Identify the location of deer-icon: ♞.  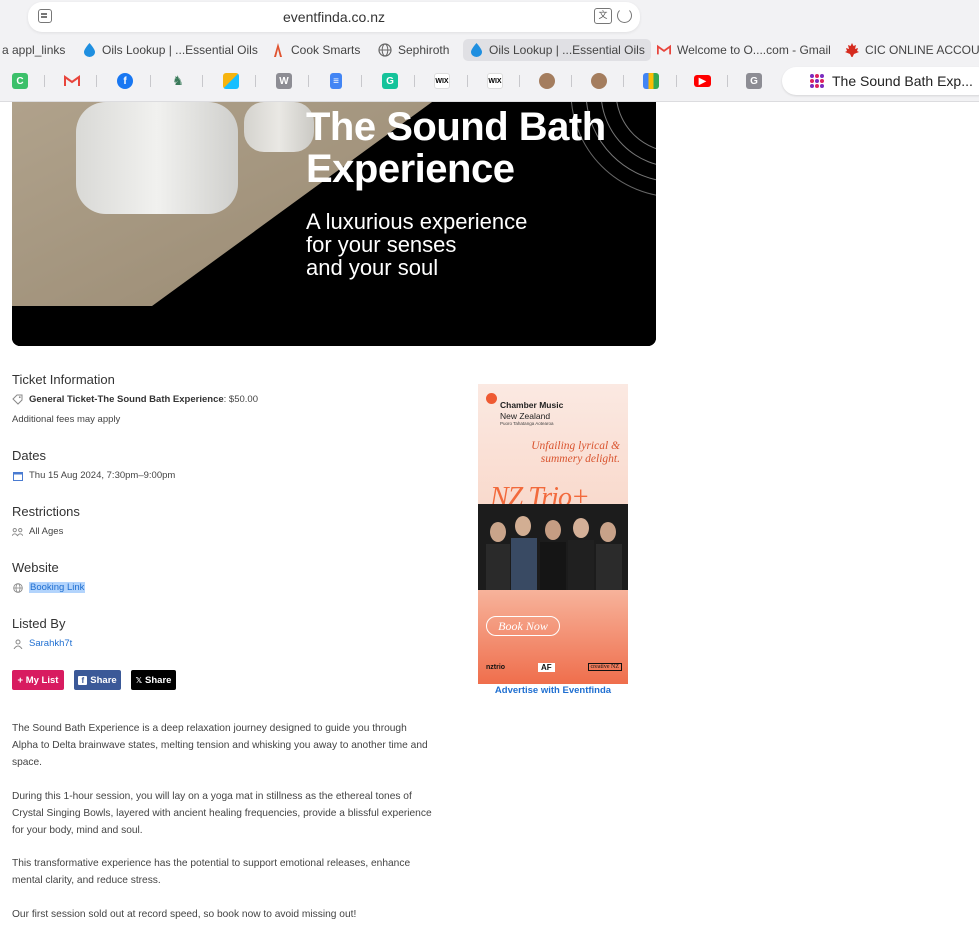
(178, 81).